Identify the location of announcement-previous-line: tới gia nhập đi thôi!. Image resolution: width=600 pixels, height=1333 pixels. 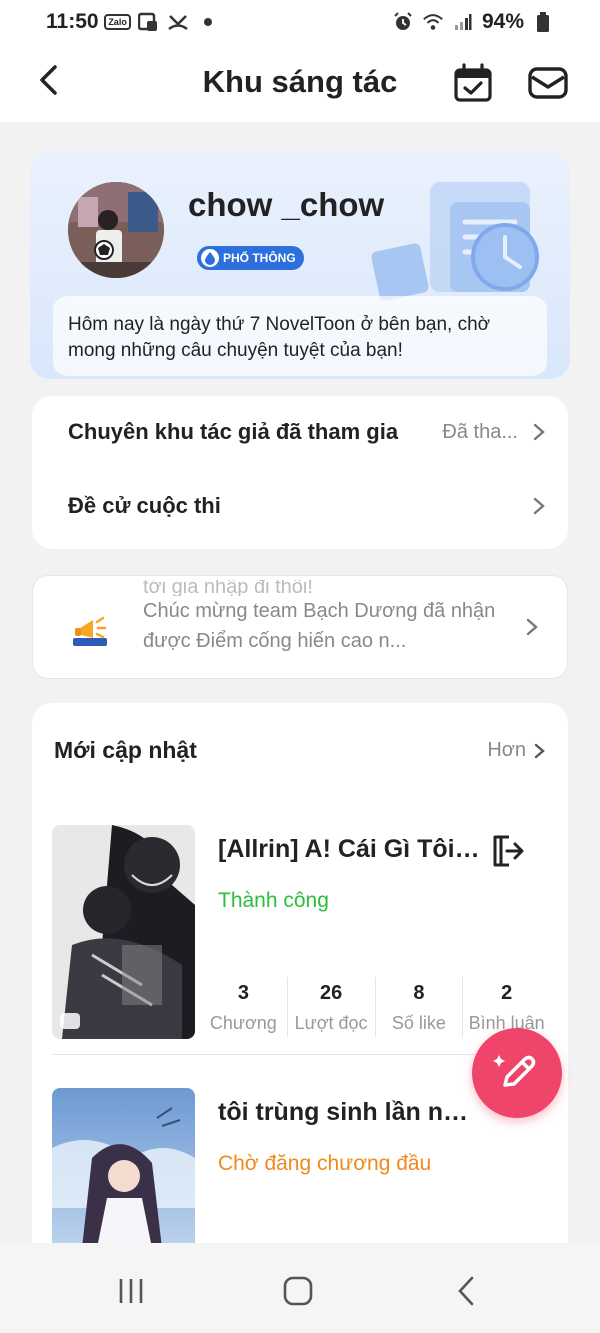
(228, 588).